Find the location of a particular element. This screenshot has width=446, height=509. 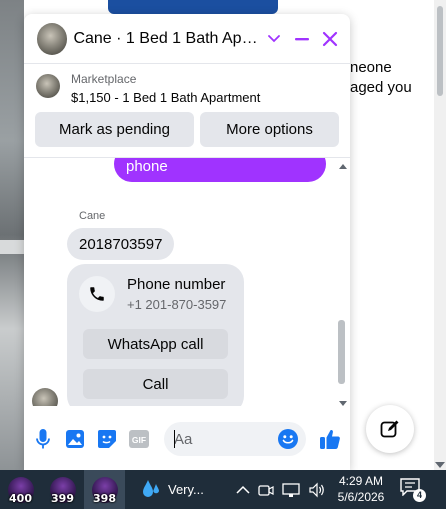

compose-icon is located at coordinates (389, 429).